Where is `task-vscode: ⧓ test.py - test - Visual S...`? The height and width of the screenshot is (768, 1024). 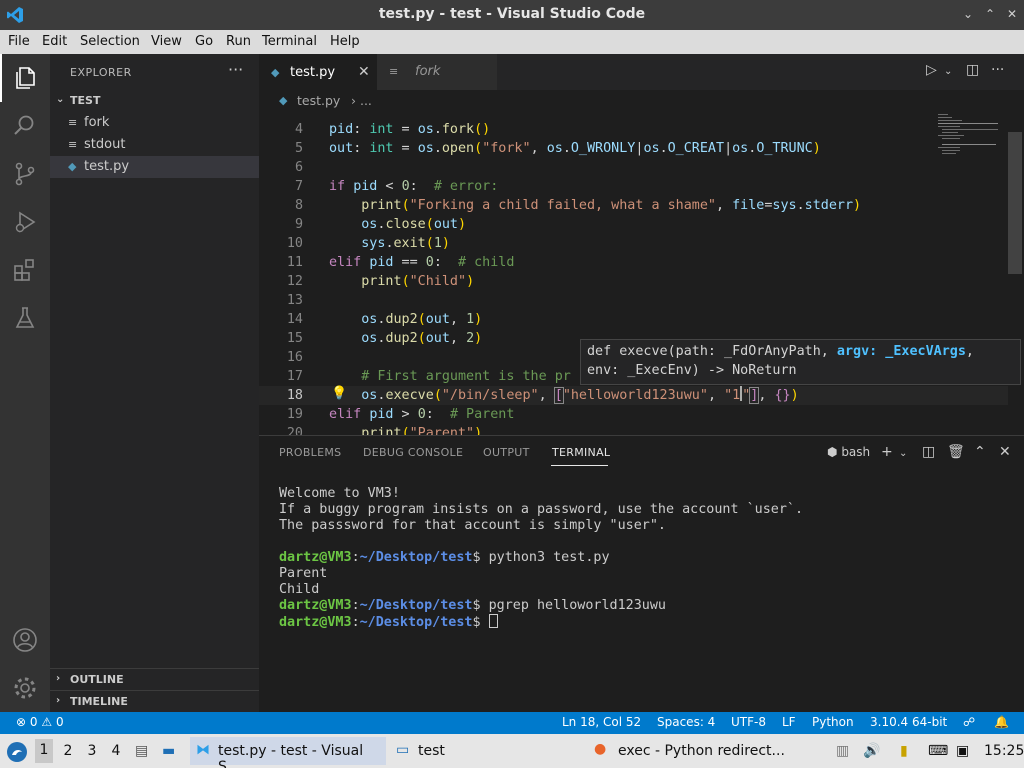 task-vscode: ⧓ test.py - test - Visual S... is located at coordinates (288, 752).